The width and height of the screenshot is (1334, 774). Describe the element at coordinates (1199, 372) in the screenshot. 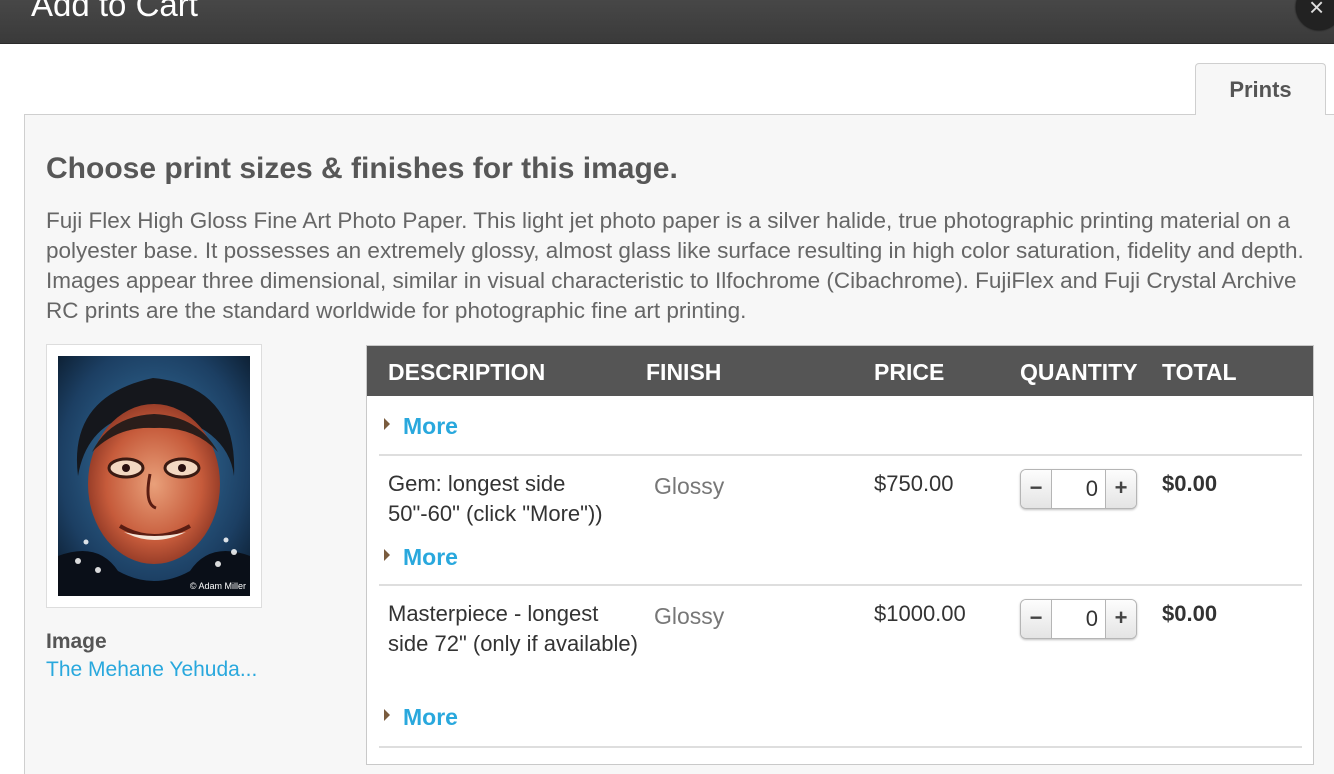

I see `column-header-total: TOTAL` at that location.